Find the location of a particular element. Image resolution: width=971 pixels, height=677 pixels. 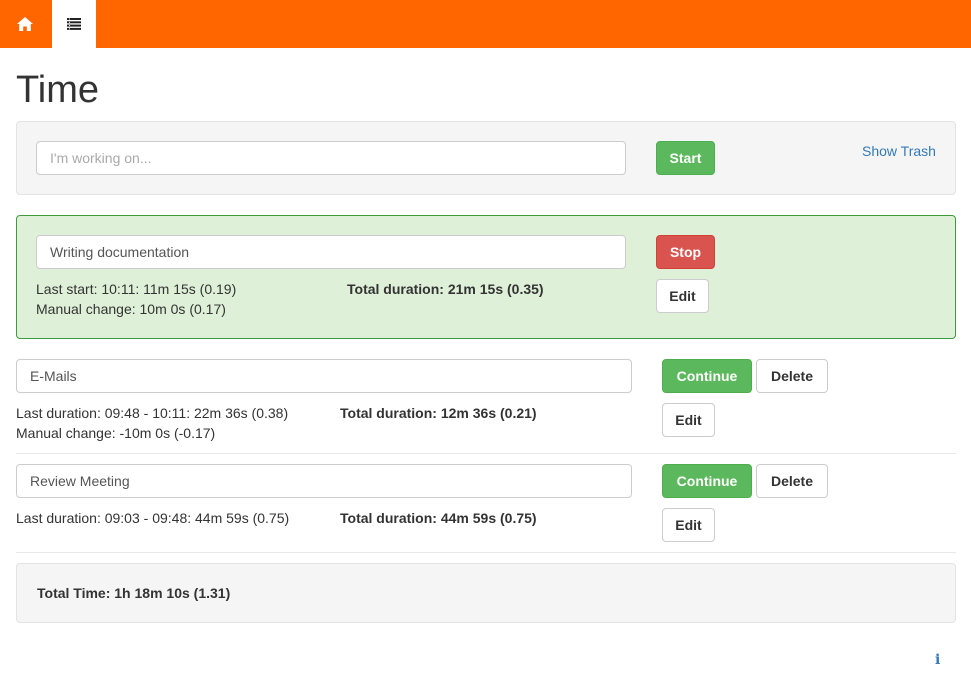

time-list-tab is located at coordinates (74, 24).